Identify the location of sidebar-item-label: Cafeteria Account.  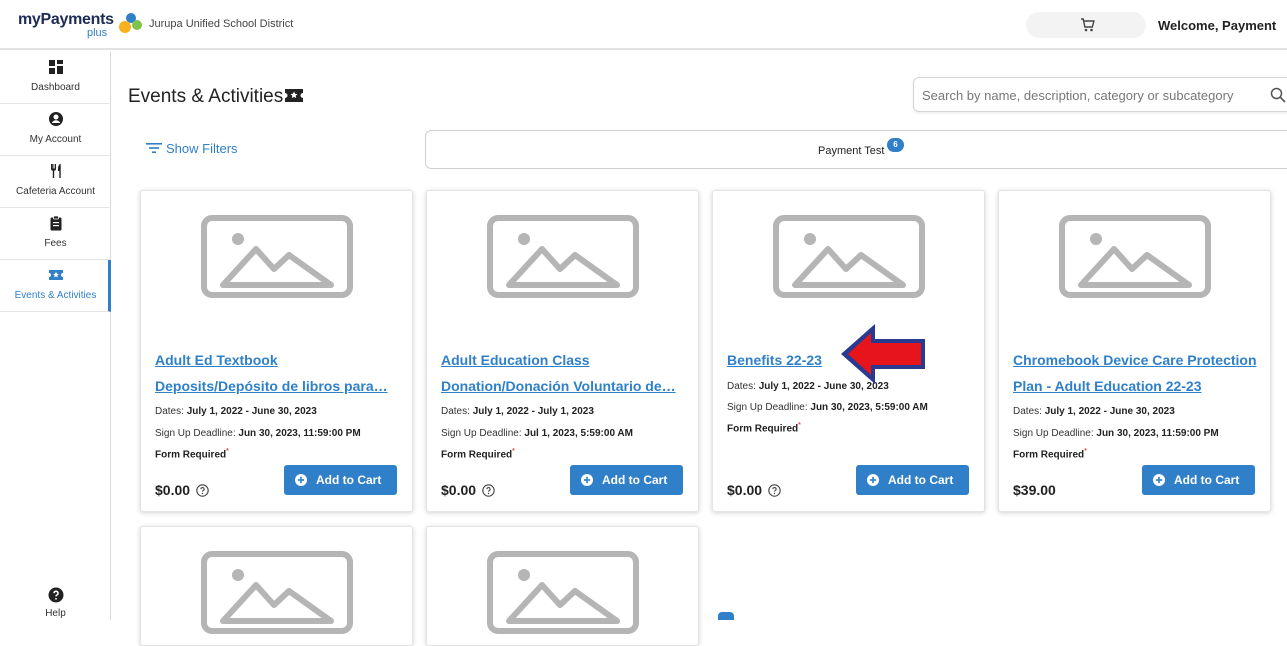
(55, 191).